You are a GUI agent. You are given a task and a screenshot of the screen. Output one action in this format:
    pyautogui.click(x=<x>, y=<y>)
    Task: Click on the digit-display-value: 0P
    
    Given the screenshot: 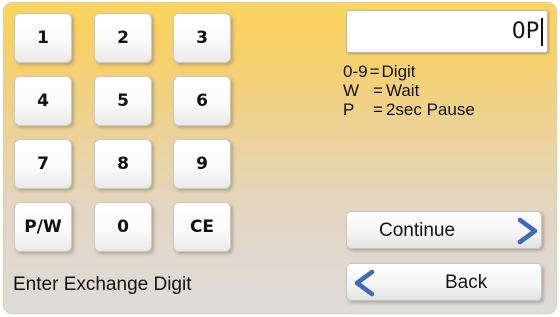 What is the action you would take?
    pyautogui.click(x=525, y=31)
    